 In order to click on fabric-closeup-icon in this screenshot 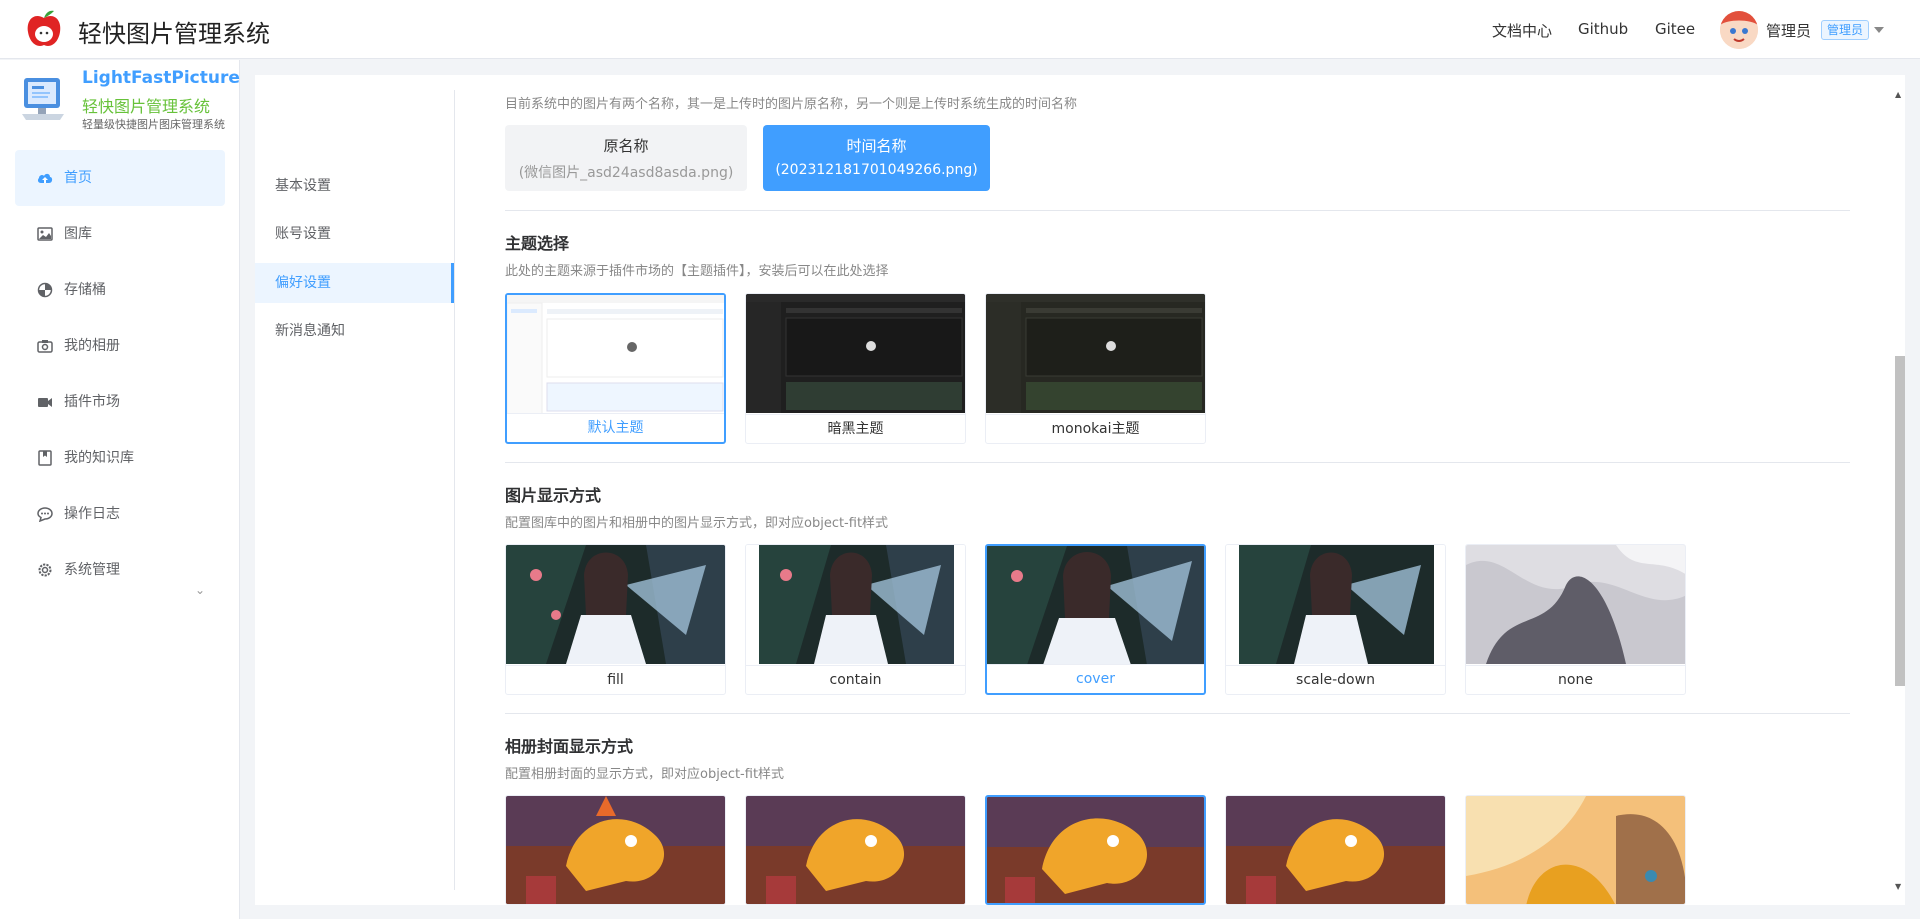, I will do `click(1575, 604)`.